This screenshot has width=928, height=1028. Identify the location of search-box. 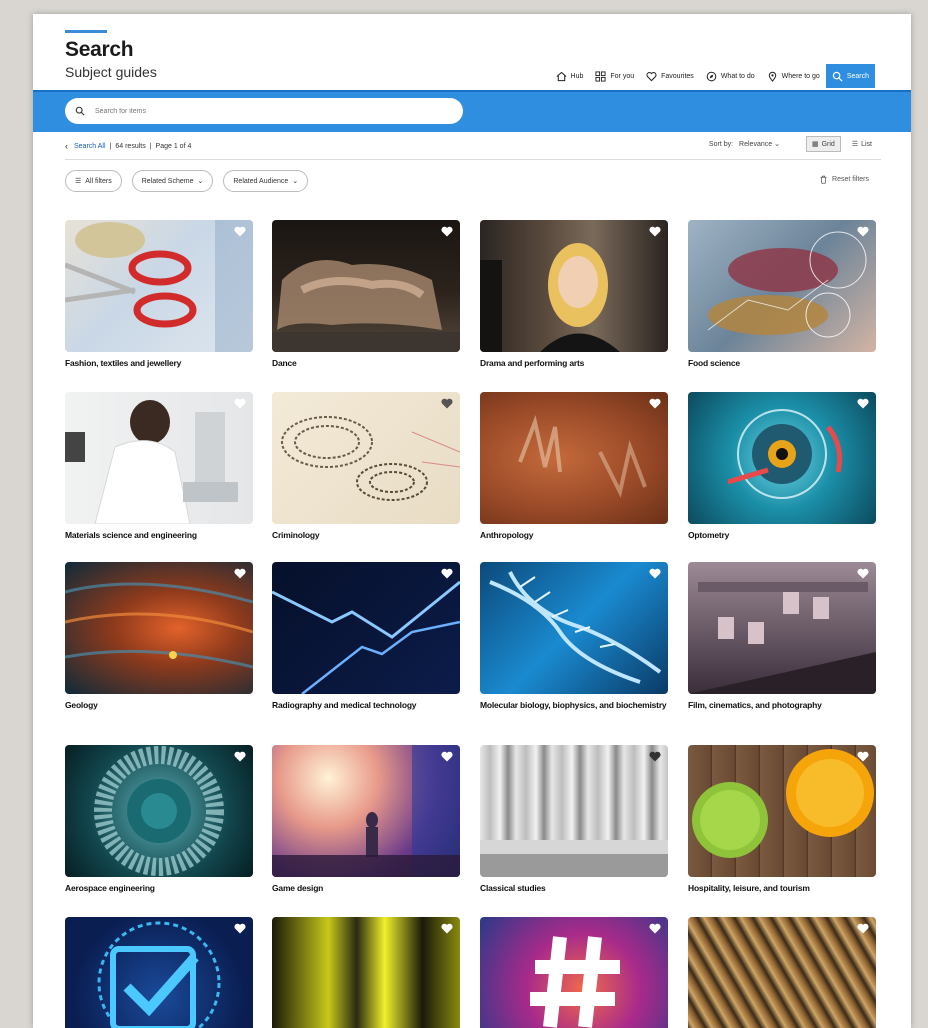
(264, 111).